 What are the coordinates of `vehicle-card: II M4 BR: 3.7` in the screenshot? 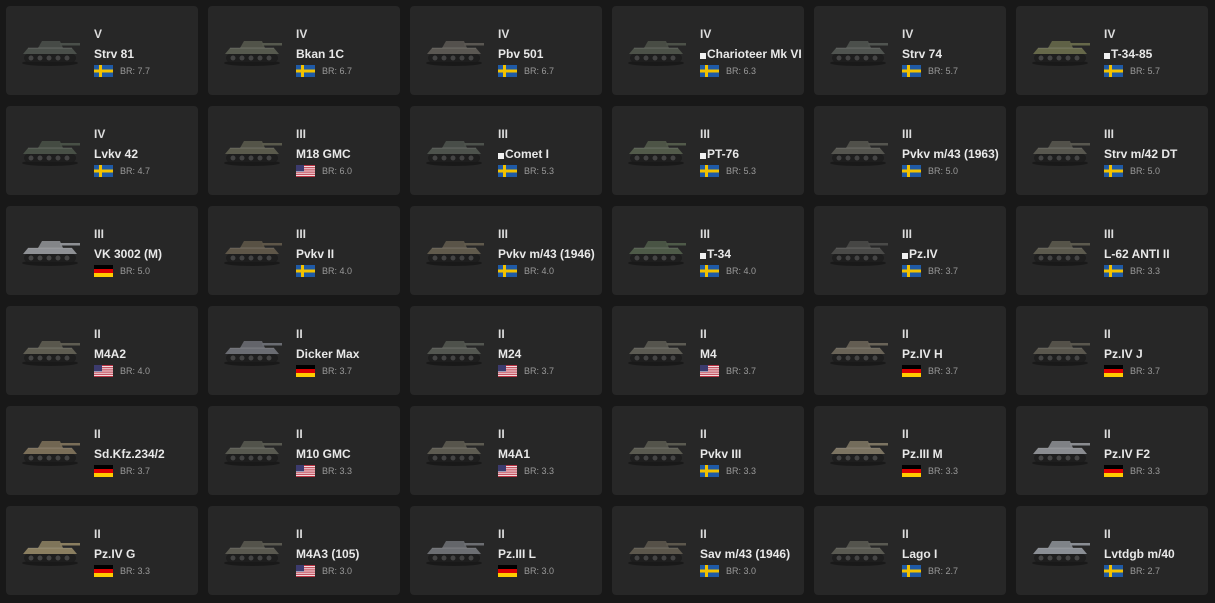 It's located at (708, 350).